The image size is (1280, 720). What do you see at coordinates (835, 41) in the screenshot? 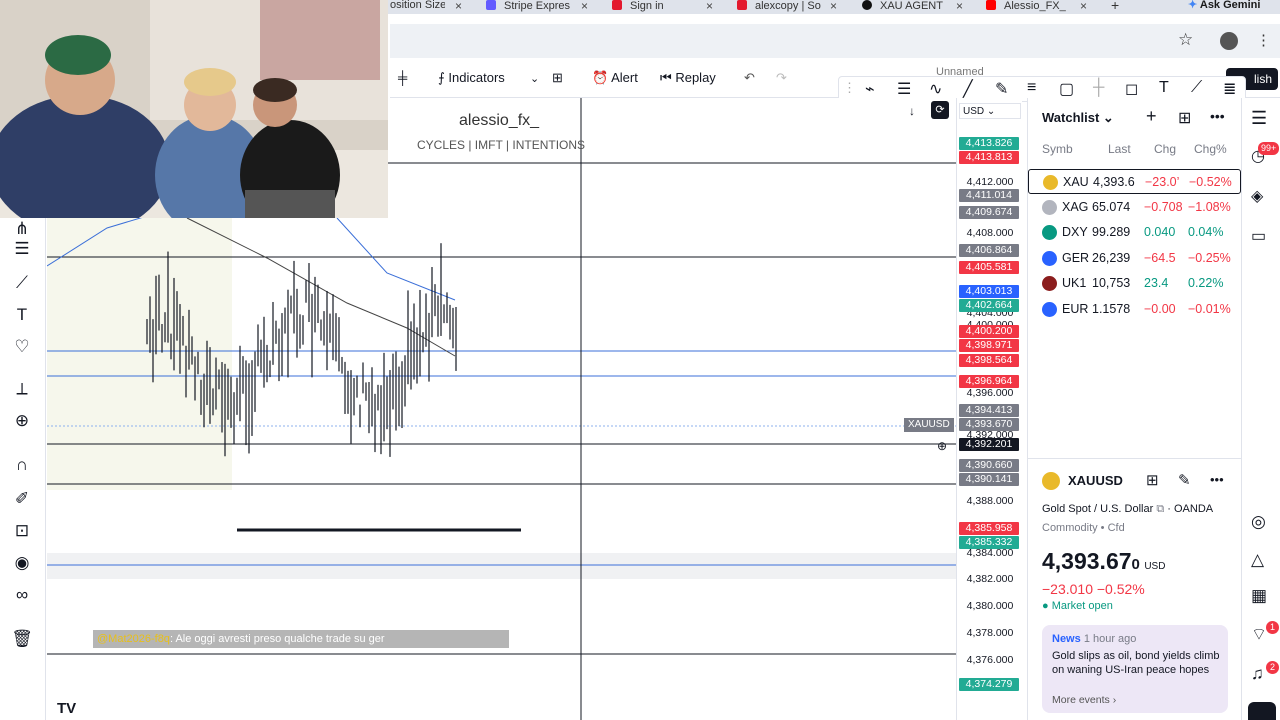
I see `address-bar: ☆ ⋮` at bounding box center [835, 41].